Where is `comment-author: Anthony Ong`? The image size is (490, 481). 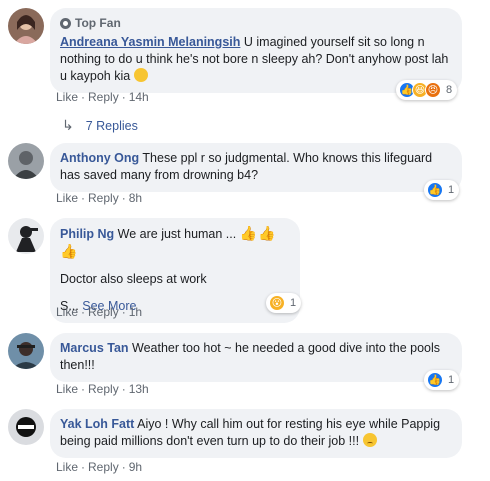 comment-author: Anthony Ong is located at coordinates (99, 158).